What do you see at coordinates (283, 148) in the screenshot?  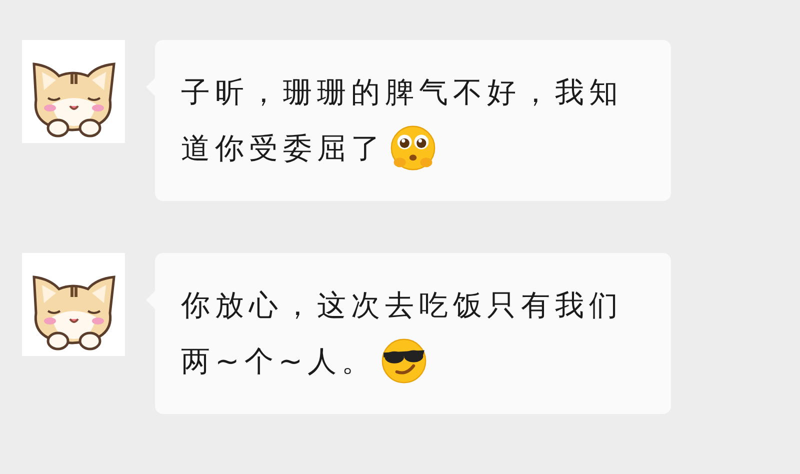 I see `message-text: 道你受委屈了` at bounding box center [283, 148].